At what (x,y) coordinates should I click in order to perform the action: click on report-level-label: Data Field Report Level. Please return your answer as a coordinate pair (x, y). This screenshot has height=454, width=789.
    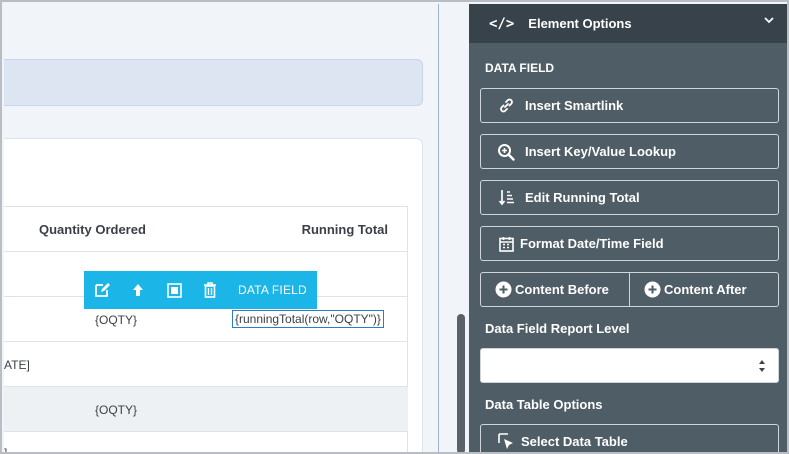
    Looking at the image, I should click on (557, 328).